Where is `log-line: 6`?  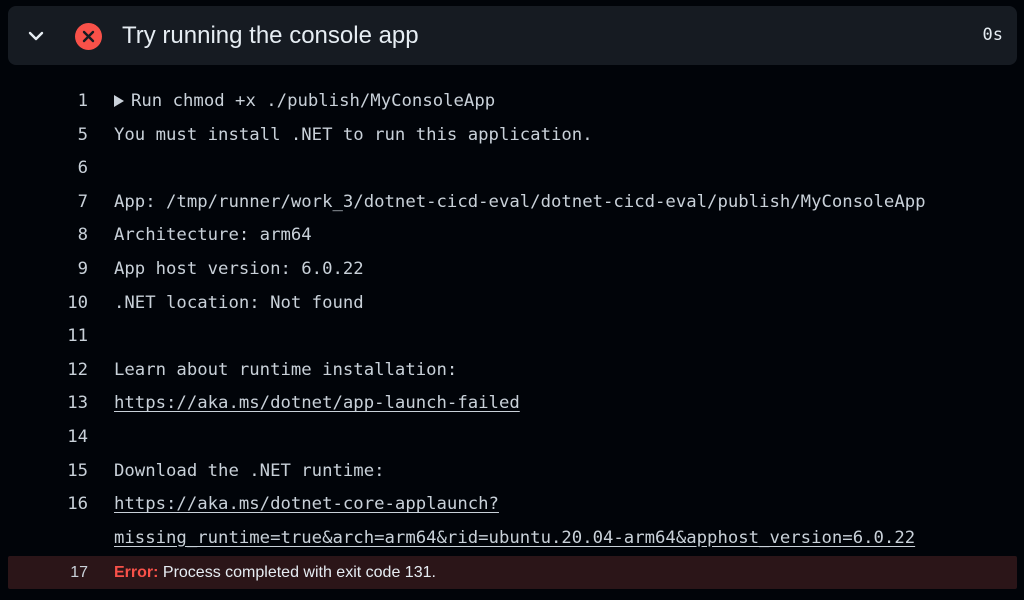 log-line: 6 is located at coordinates (512, 169).